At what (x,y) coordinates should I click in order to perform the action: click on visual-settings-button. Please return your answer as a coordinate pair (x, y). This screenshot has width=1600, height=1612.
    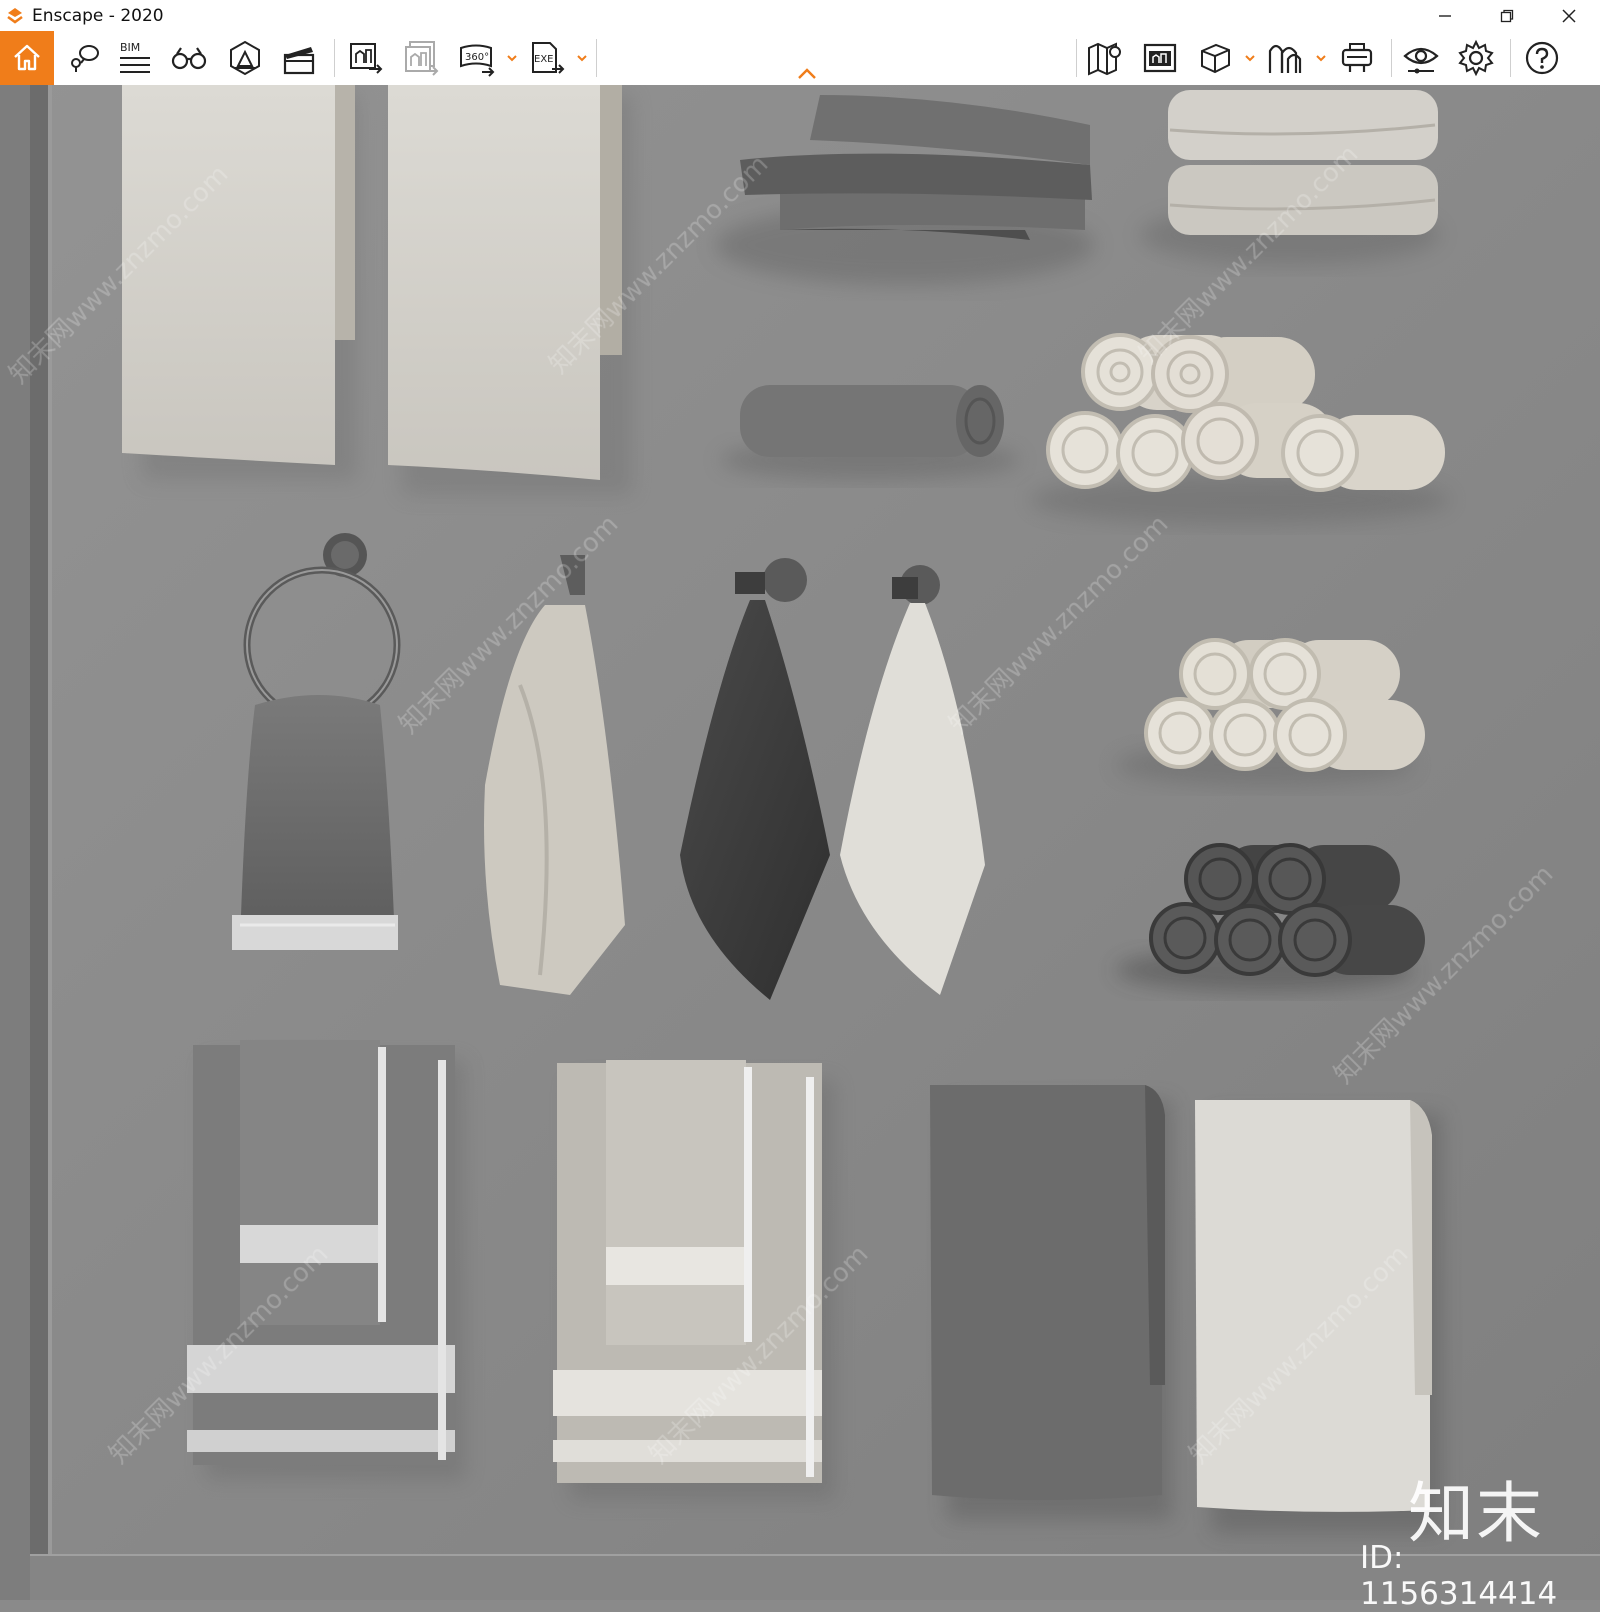
    Looking at the image, I should click on (1421, 58).